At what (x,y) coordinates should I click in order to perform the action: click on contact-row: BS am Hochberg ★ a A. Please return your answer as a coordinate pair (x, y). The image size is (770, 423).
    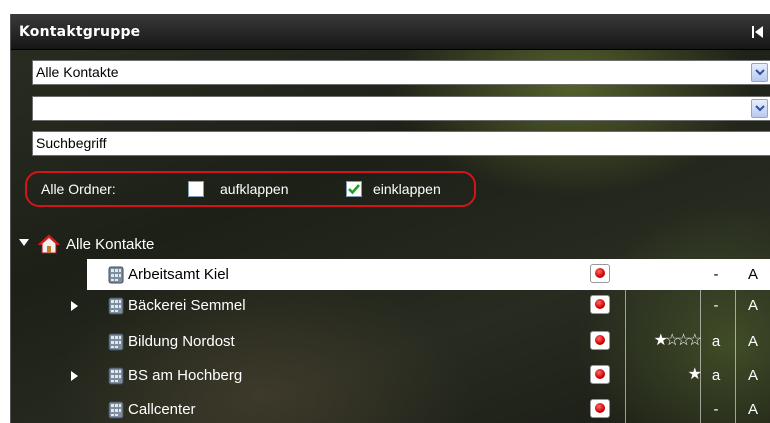
    Looking at the image, I should click on (420, 375).